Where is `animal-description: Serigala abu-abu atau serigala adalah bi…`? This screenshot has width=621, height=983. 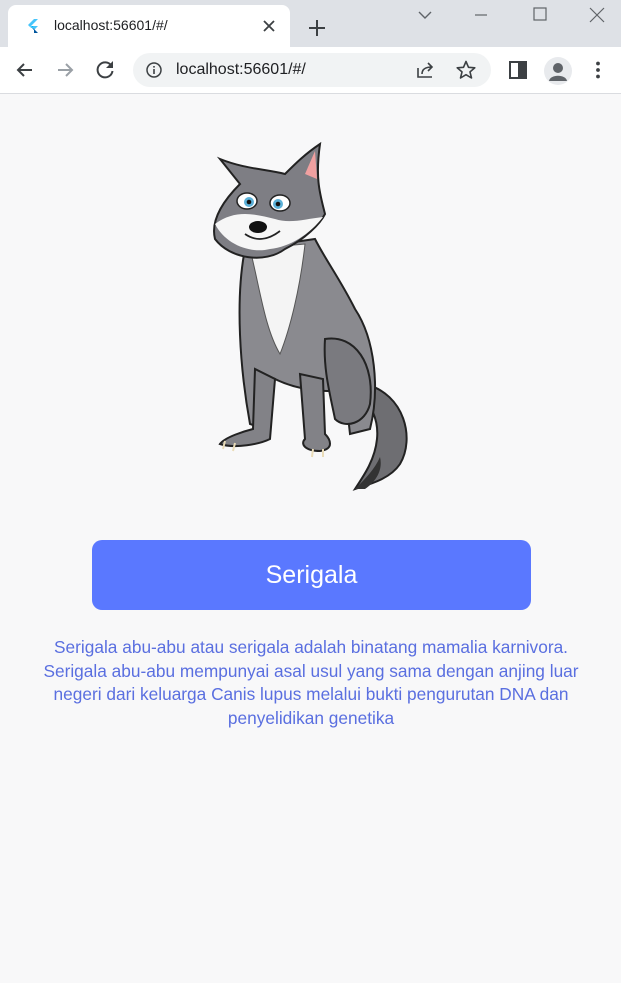 animal-description: Serigala abu-abu atau serigala adalah bi… is located at coordinates (311, 682).